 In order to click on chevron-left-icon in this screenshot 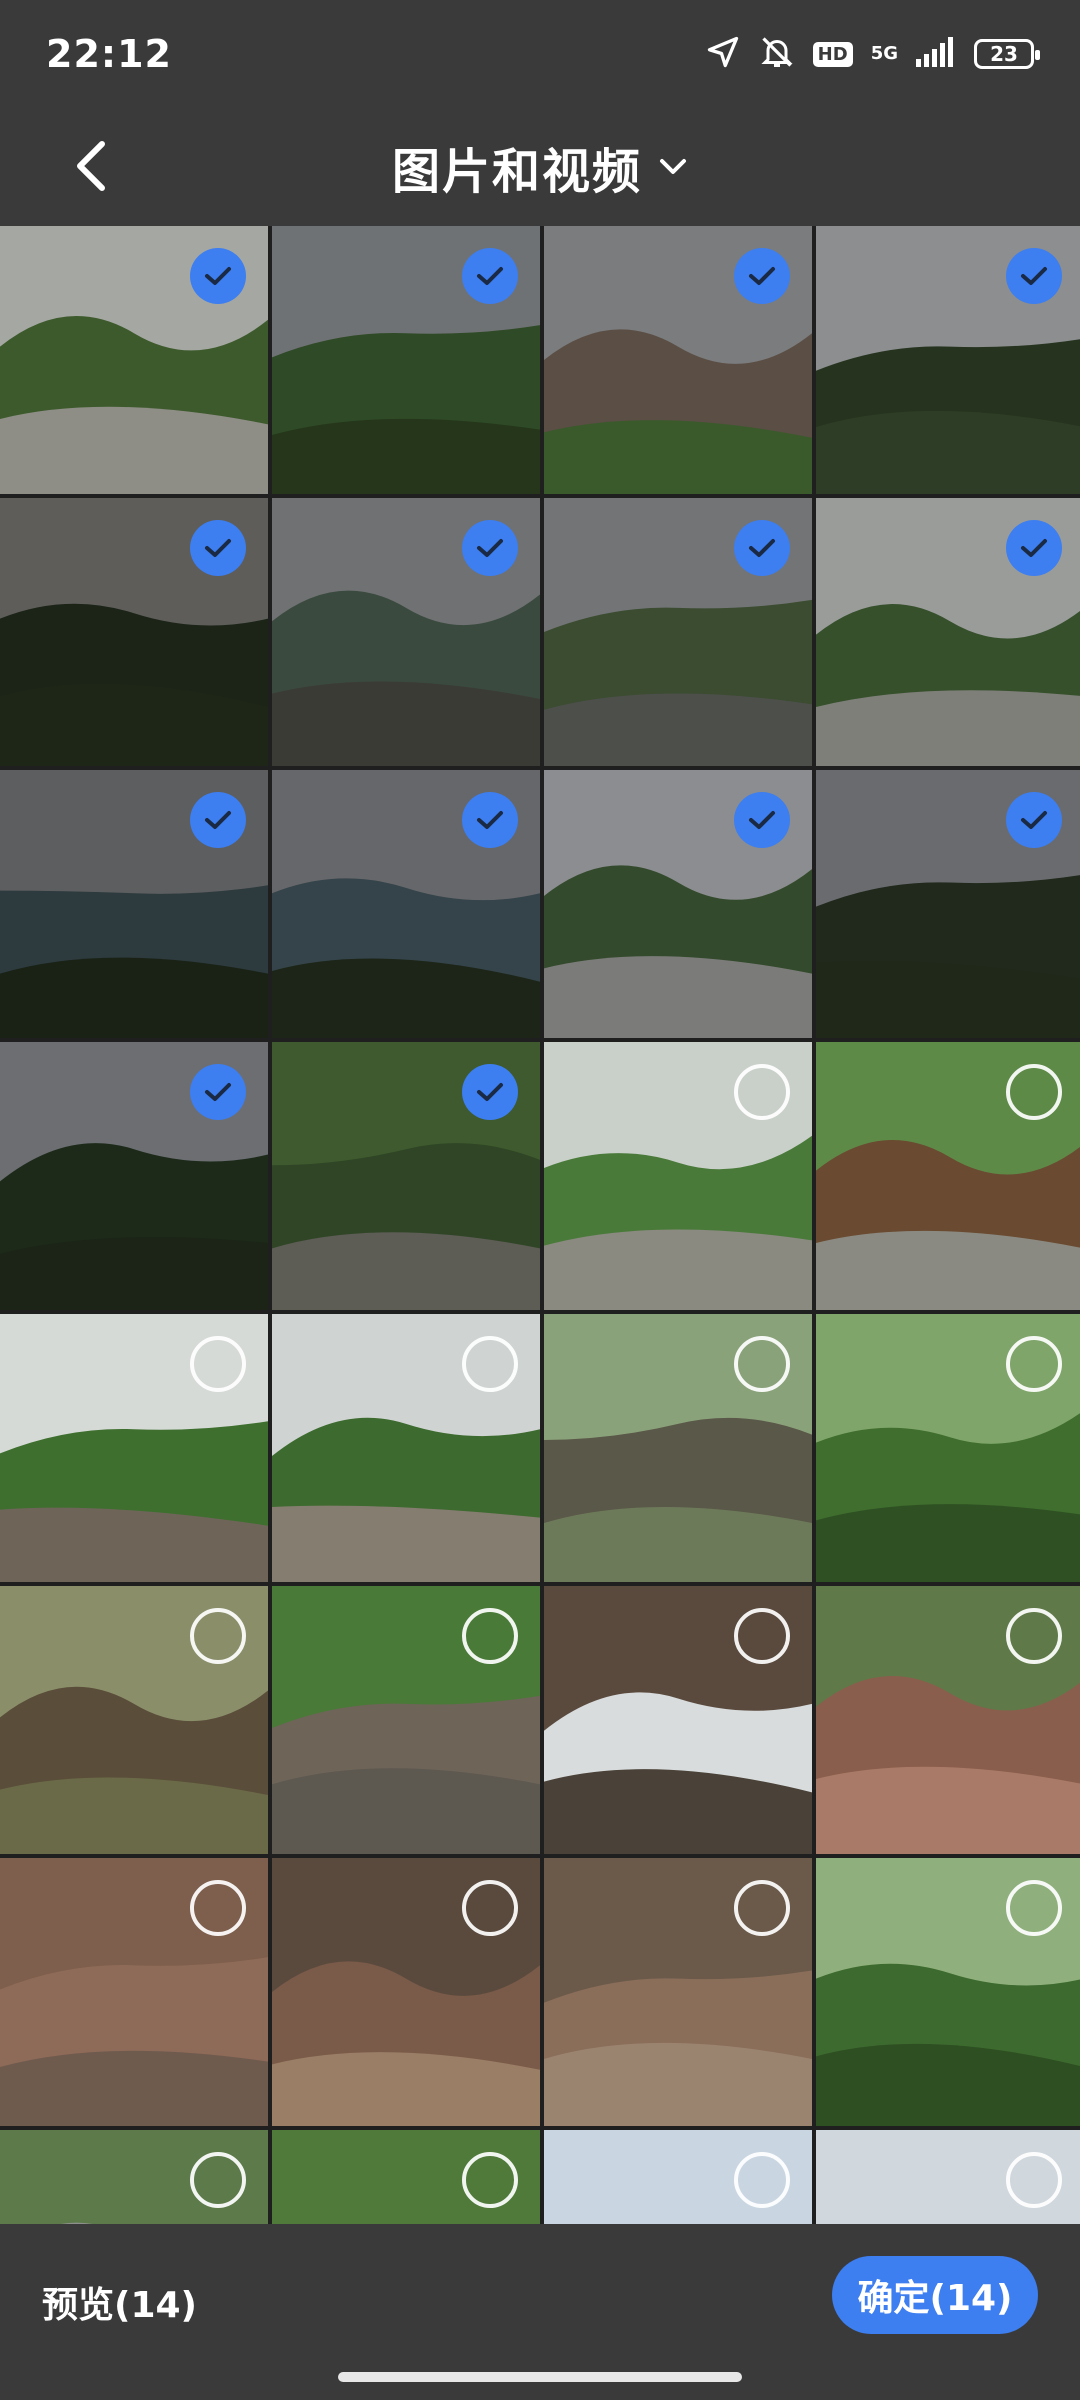, I will do `click(91, 166)`.